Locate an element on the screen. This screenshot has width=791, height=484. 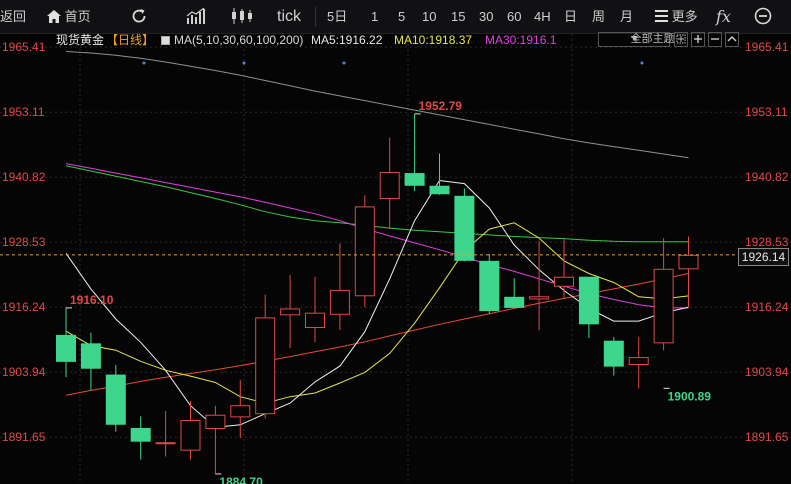
y-tick-label-left: 1928.53 is located at coordinates (24, 242).